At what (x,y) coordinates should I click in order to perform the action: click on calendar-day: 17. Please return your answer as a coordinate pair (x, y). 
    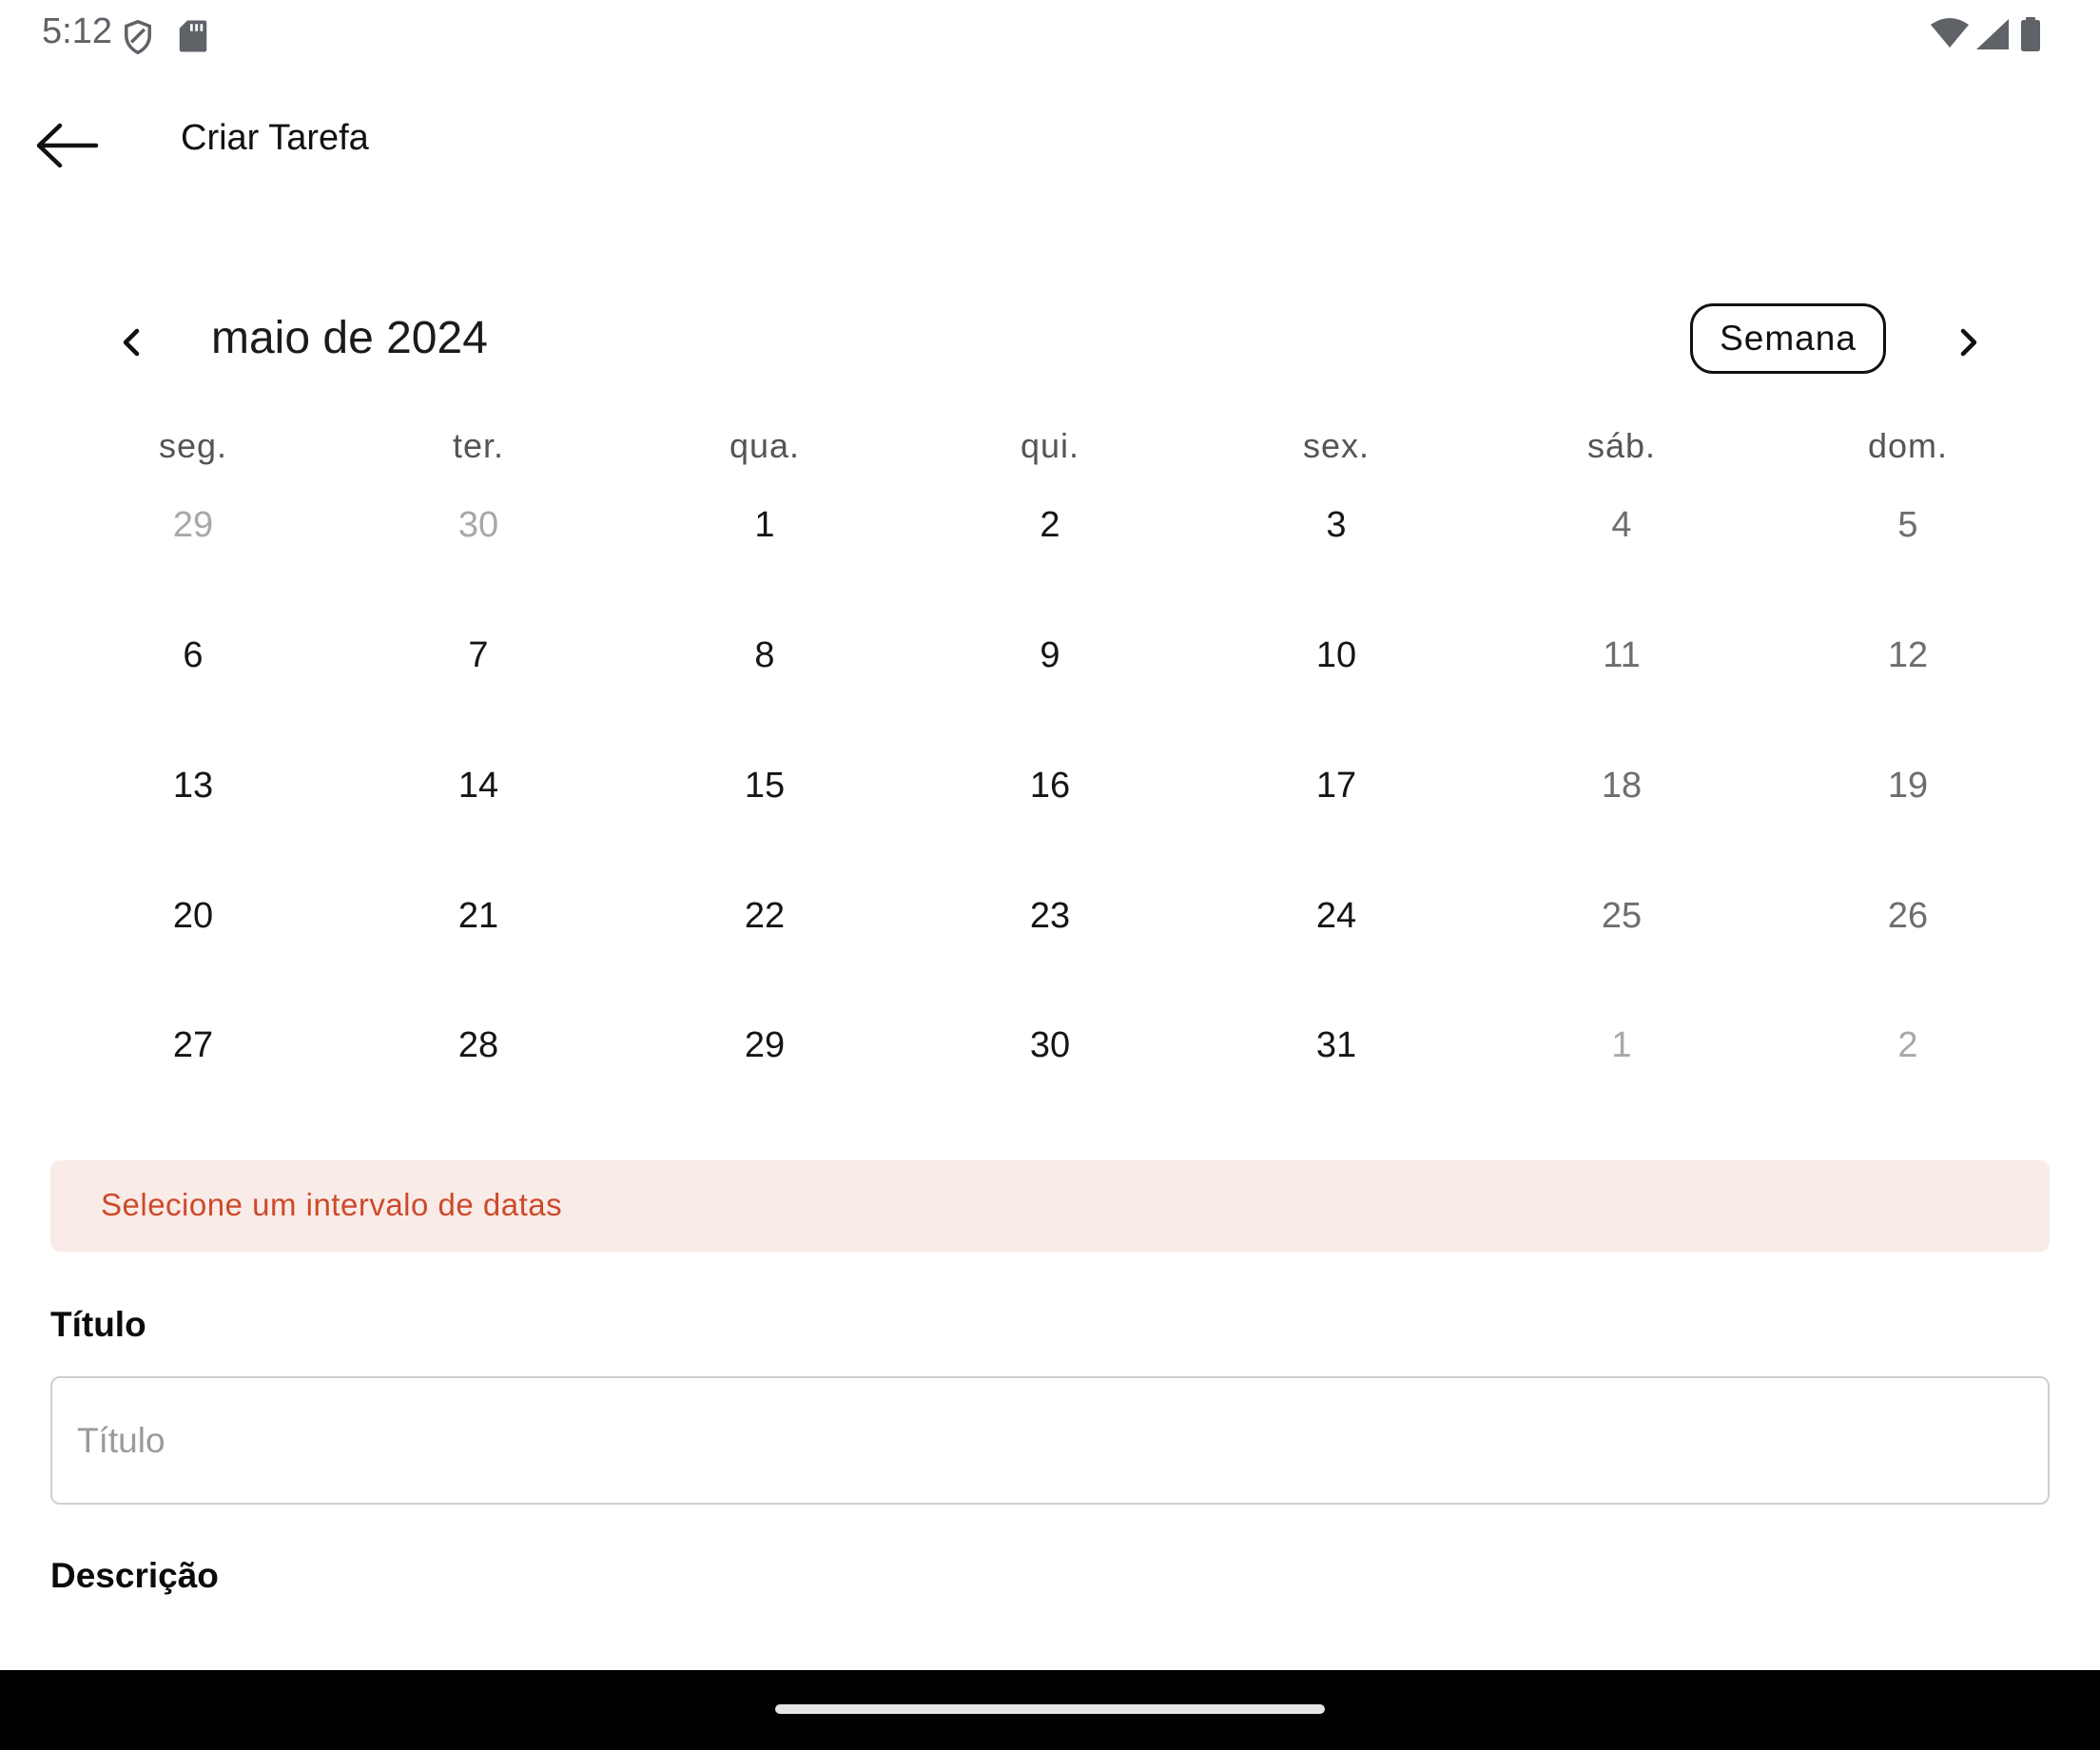
    Looking at the image, I should click on (1336, 785).